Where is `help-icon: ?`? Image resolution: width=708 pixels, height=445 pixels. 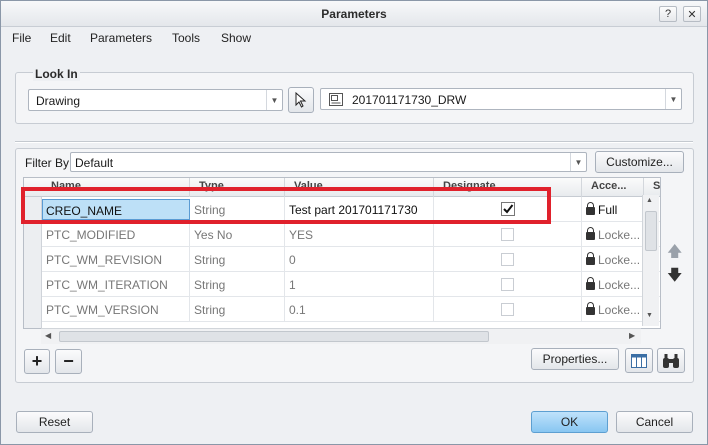 help-icon: ? is located at coordinates (668, 14).